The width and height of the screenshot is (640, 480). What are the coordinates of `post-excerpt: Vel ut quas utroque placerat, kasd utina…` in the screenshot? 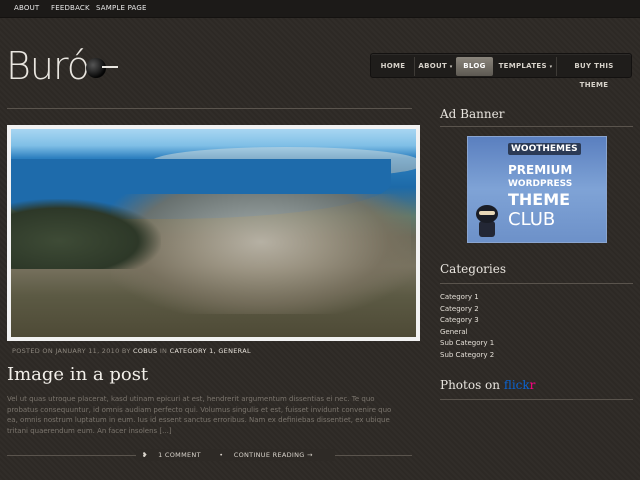 It's located at (199, 415).